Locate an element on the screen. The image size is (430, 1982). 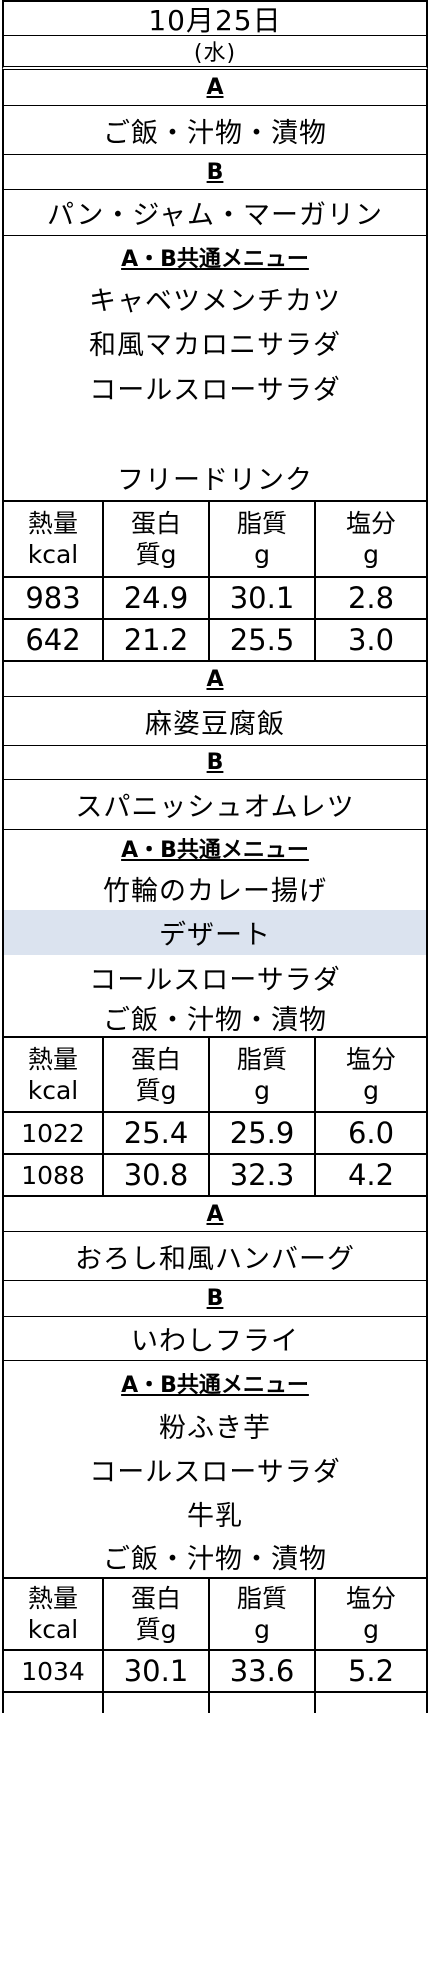
section2-b-label-cell: B is located at coordinates (215, 763).